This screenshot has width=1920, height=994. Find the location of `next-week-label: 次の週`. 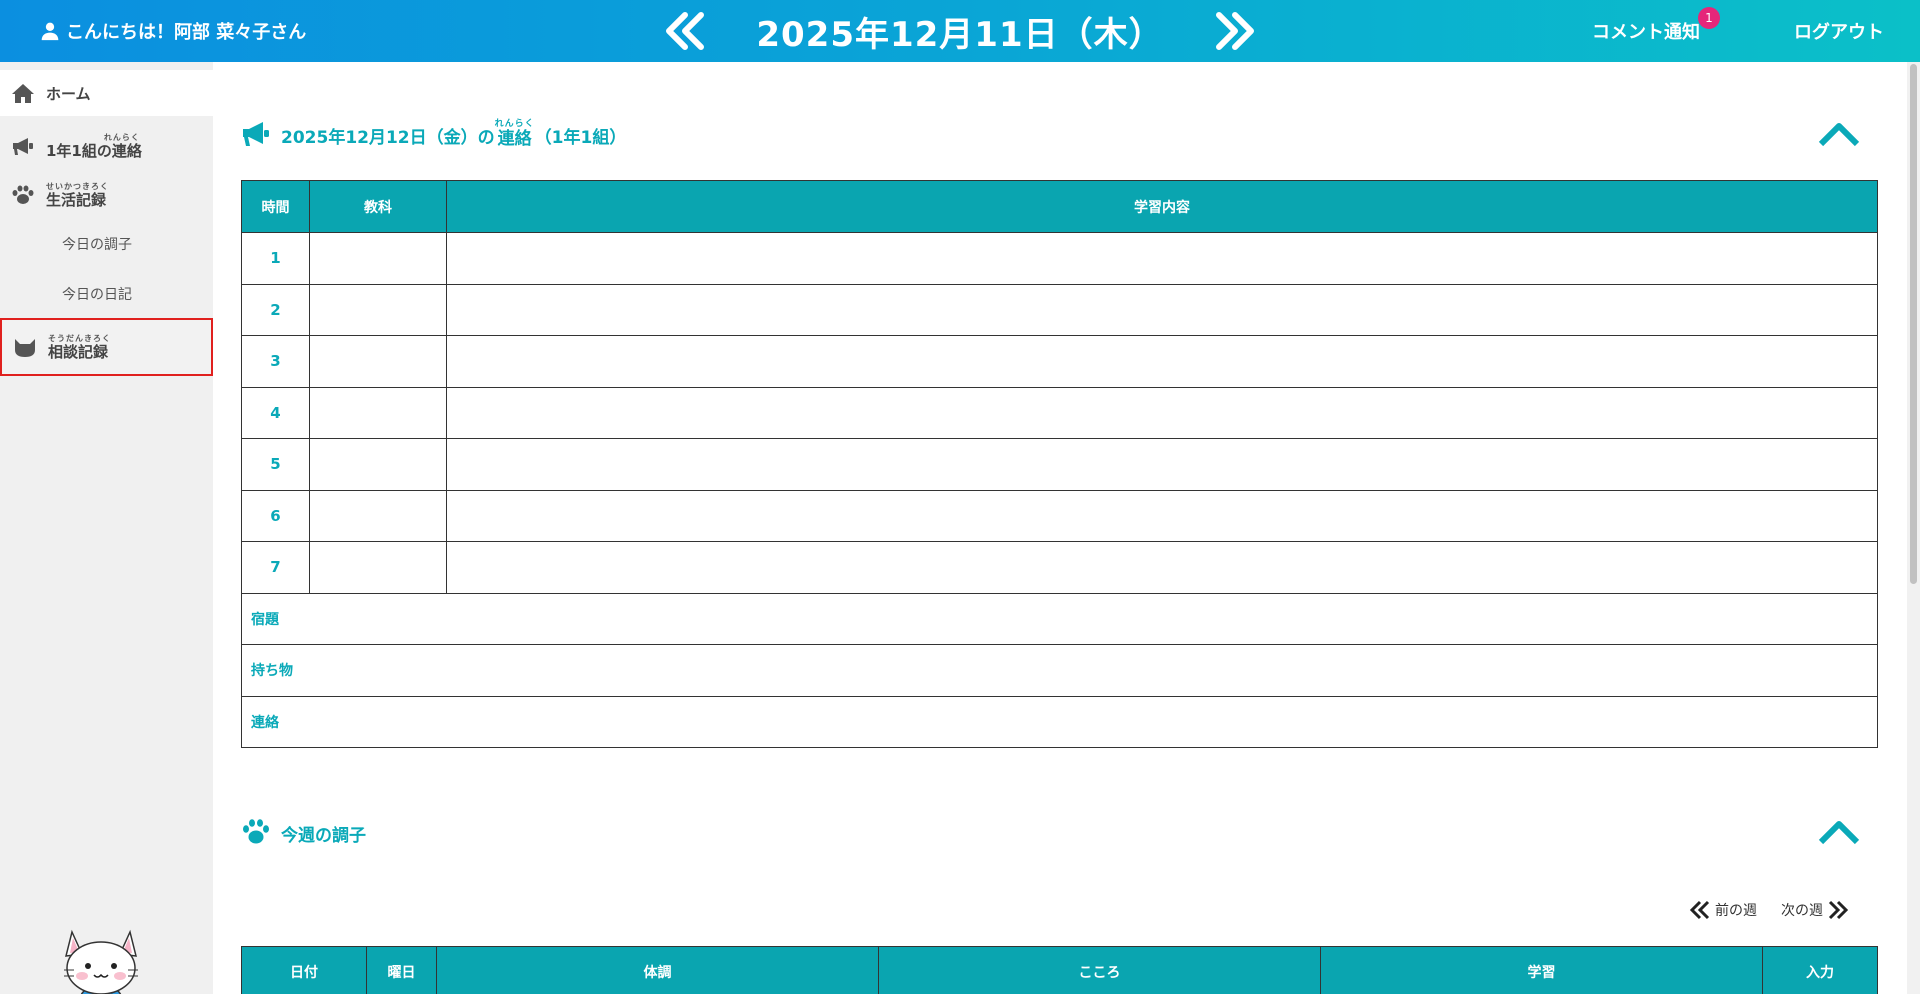

next-week-label: 次の週 is located at coordinates (1802, 911).